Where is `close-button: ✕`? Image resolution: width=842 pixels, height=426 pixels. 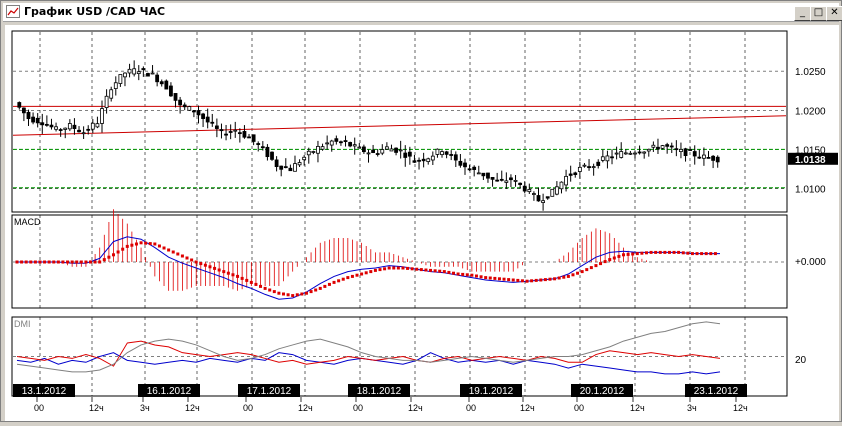 close-button: ✕ is located at coordinates (834, 13).